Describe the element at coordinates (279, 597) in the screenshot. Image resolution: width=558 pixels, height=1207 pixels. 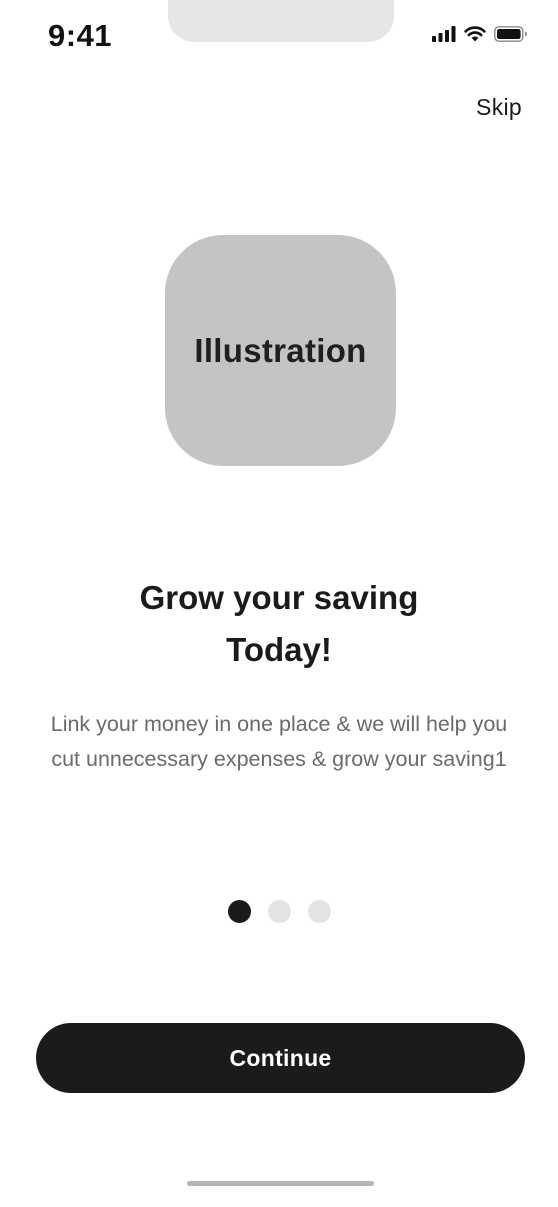
I see `title-line-1: Grow your saving` at that location.